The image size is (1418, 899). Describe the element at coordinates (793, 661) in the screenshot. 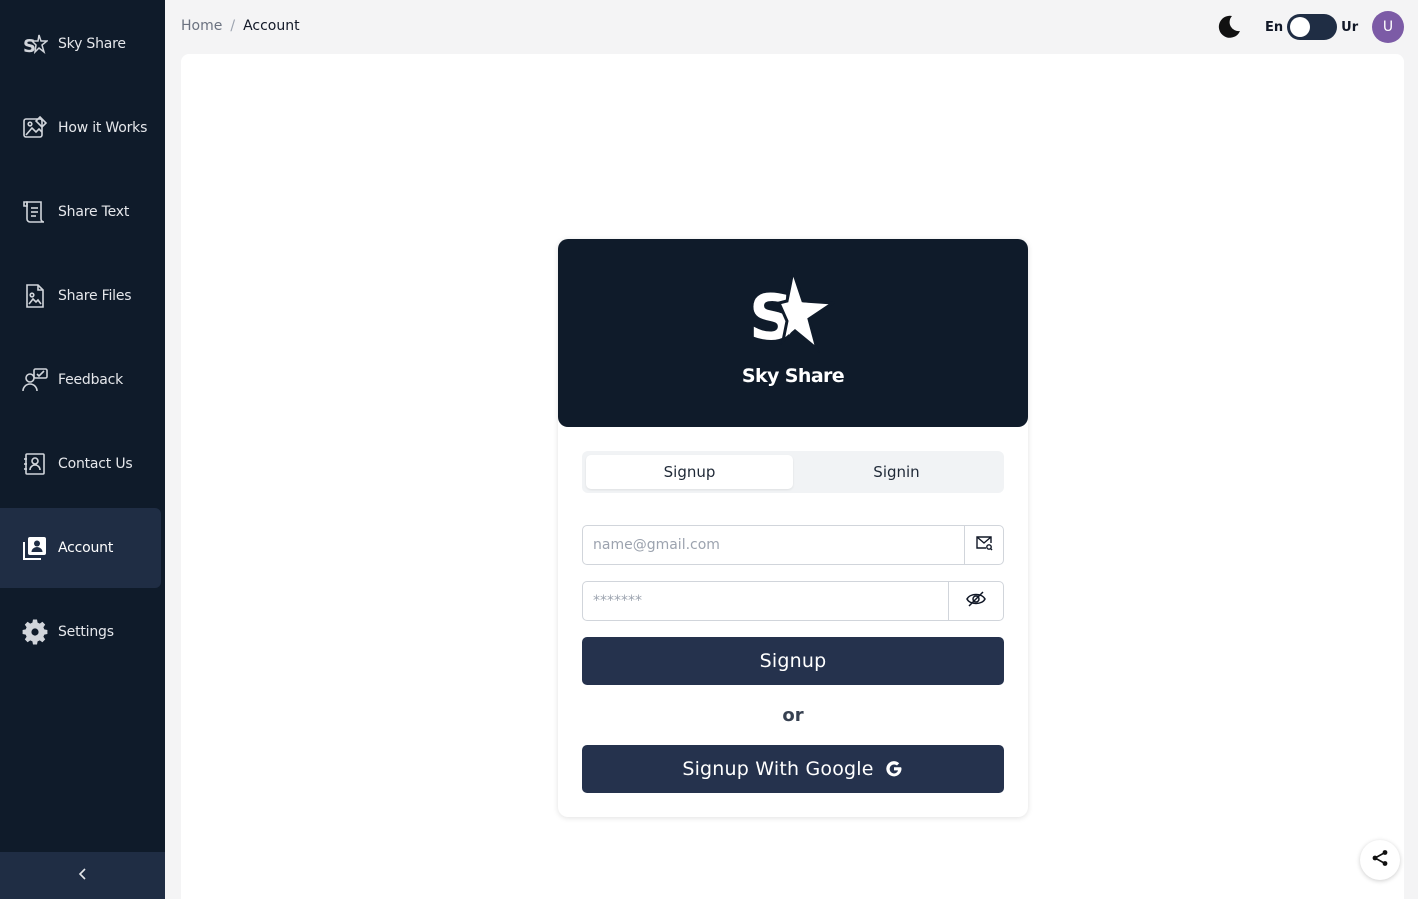

I see `signup-button: Signup` at that location.